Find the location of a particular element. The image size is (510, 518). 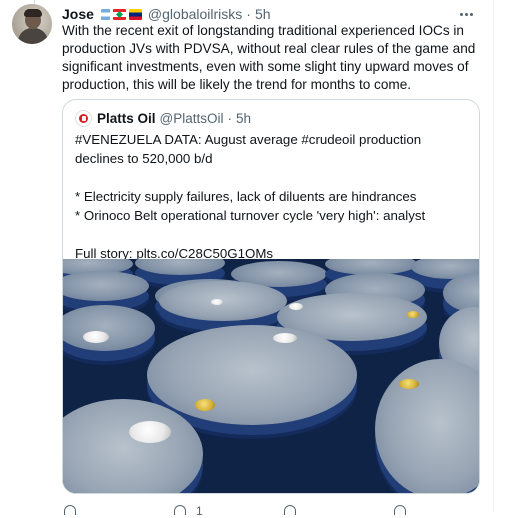

author-name: Jose is located at coordinates (78, 14).